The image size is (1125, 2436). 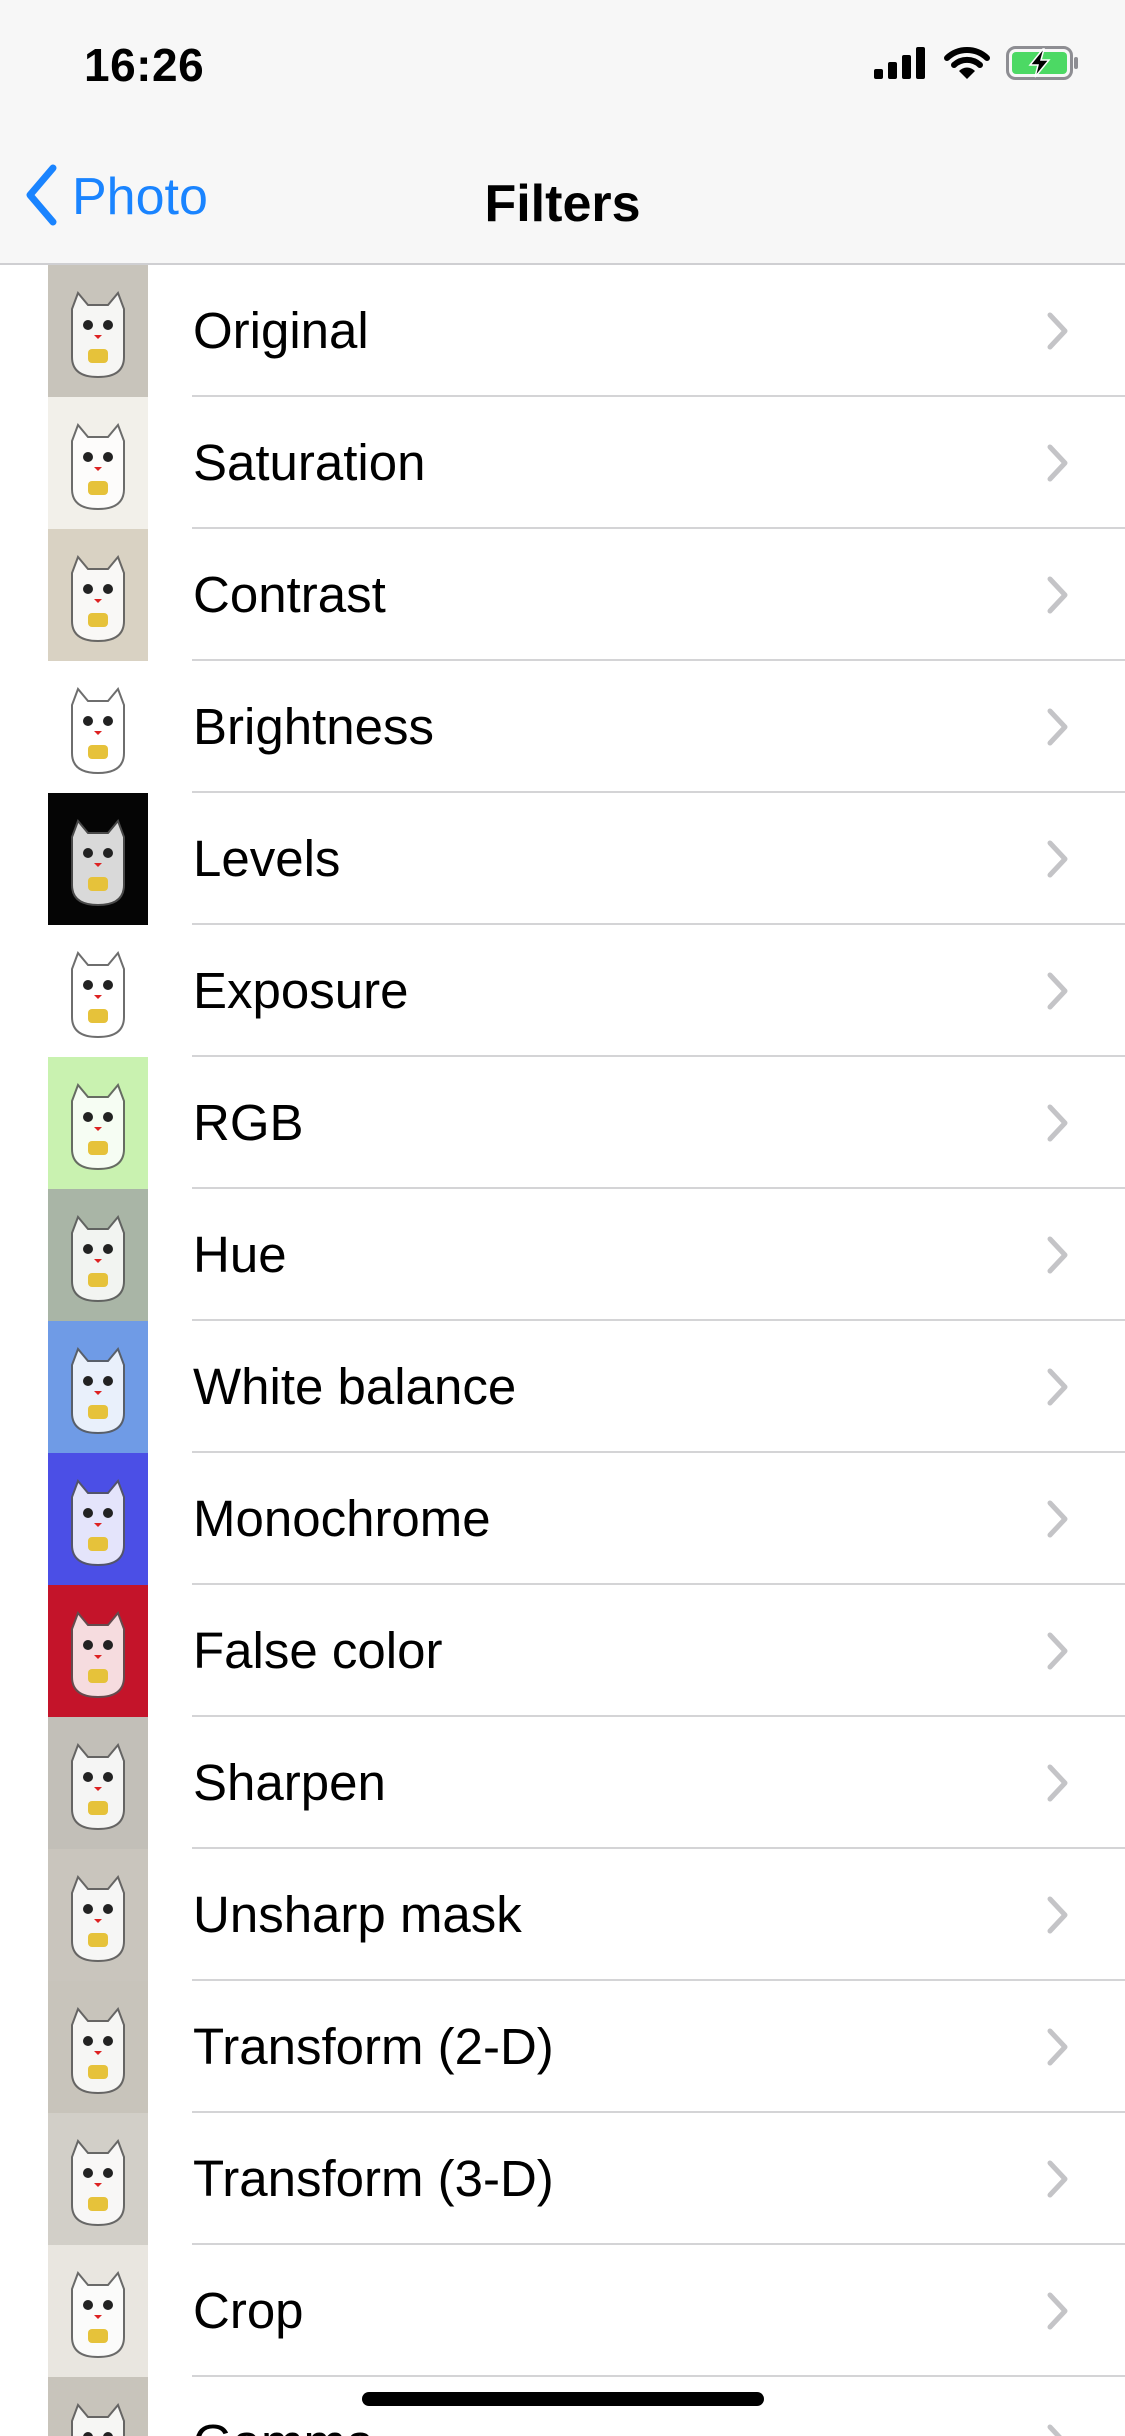 What do you see at coordinates (281, 330) in the screenshot?
I see `filter-row-label: Original` at bounding box center [281, 330].